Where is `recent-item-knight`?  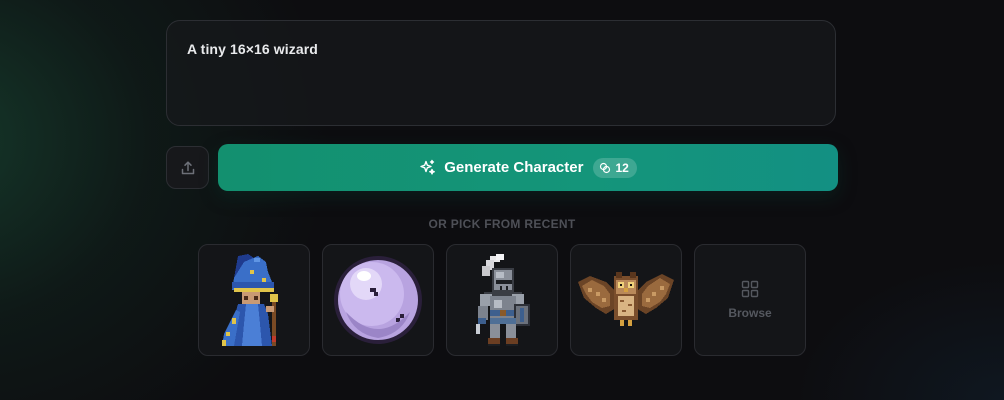 recent-item-knight is located at coordinates (502, 300).